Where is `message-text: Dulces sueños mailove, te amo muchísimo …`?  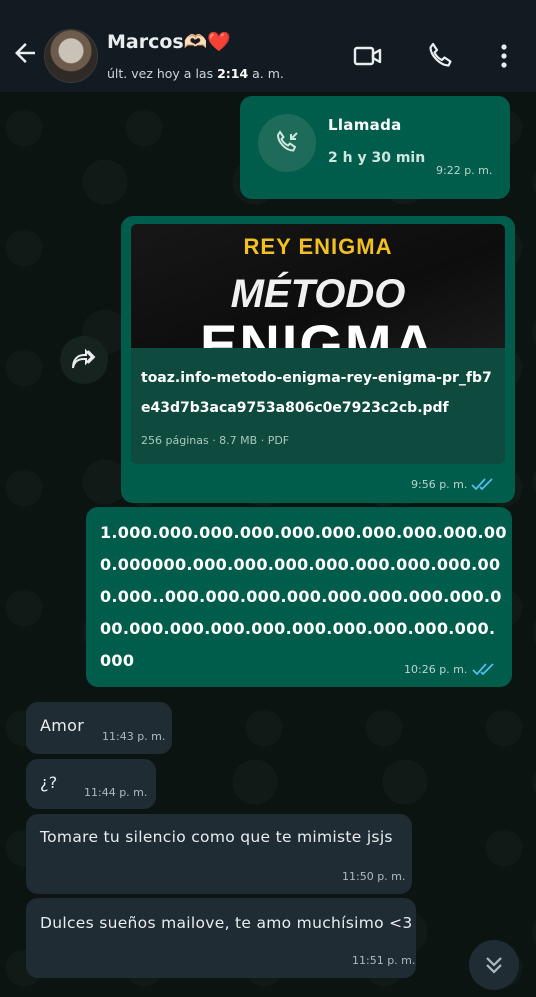
message-text: Dulces sueños mailove, te amo muchísimo … is located at coordinates (226, 923).